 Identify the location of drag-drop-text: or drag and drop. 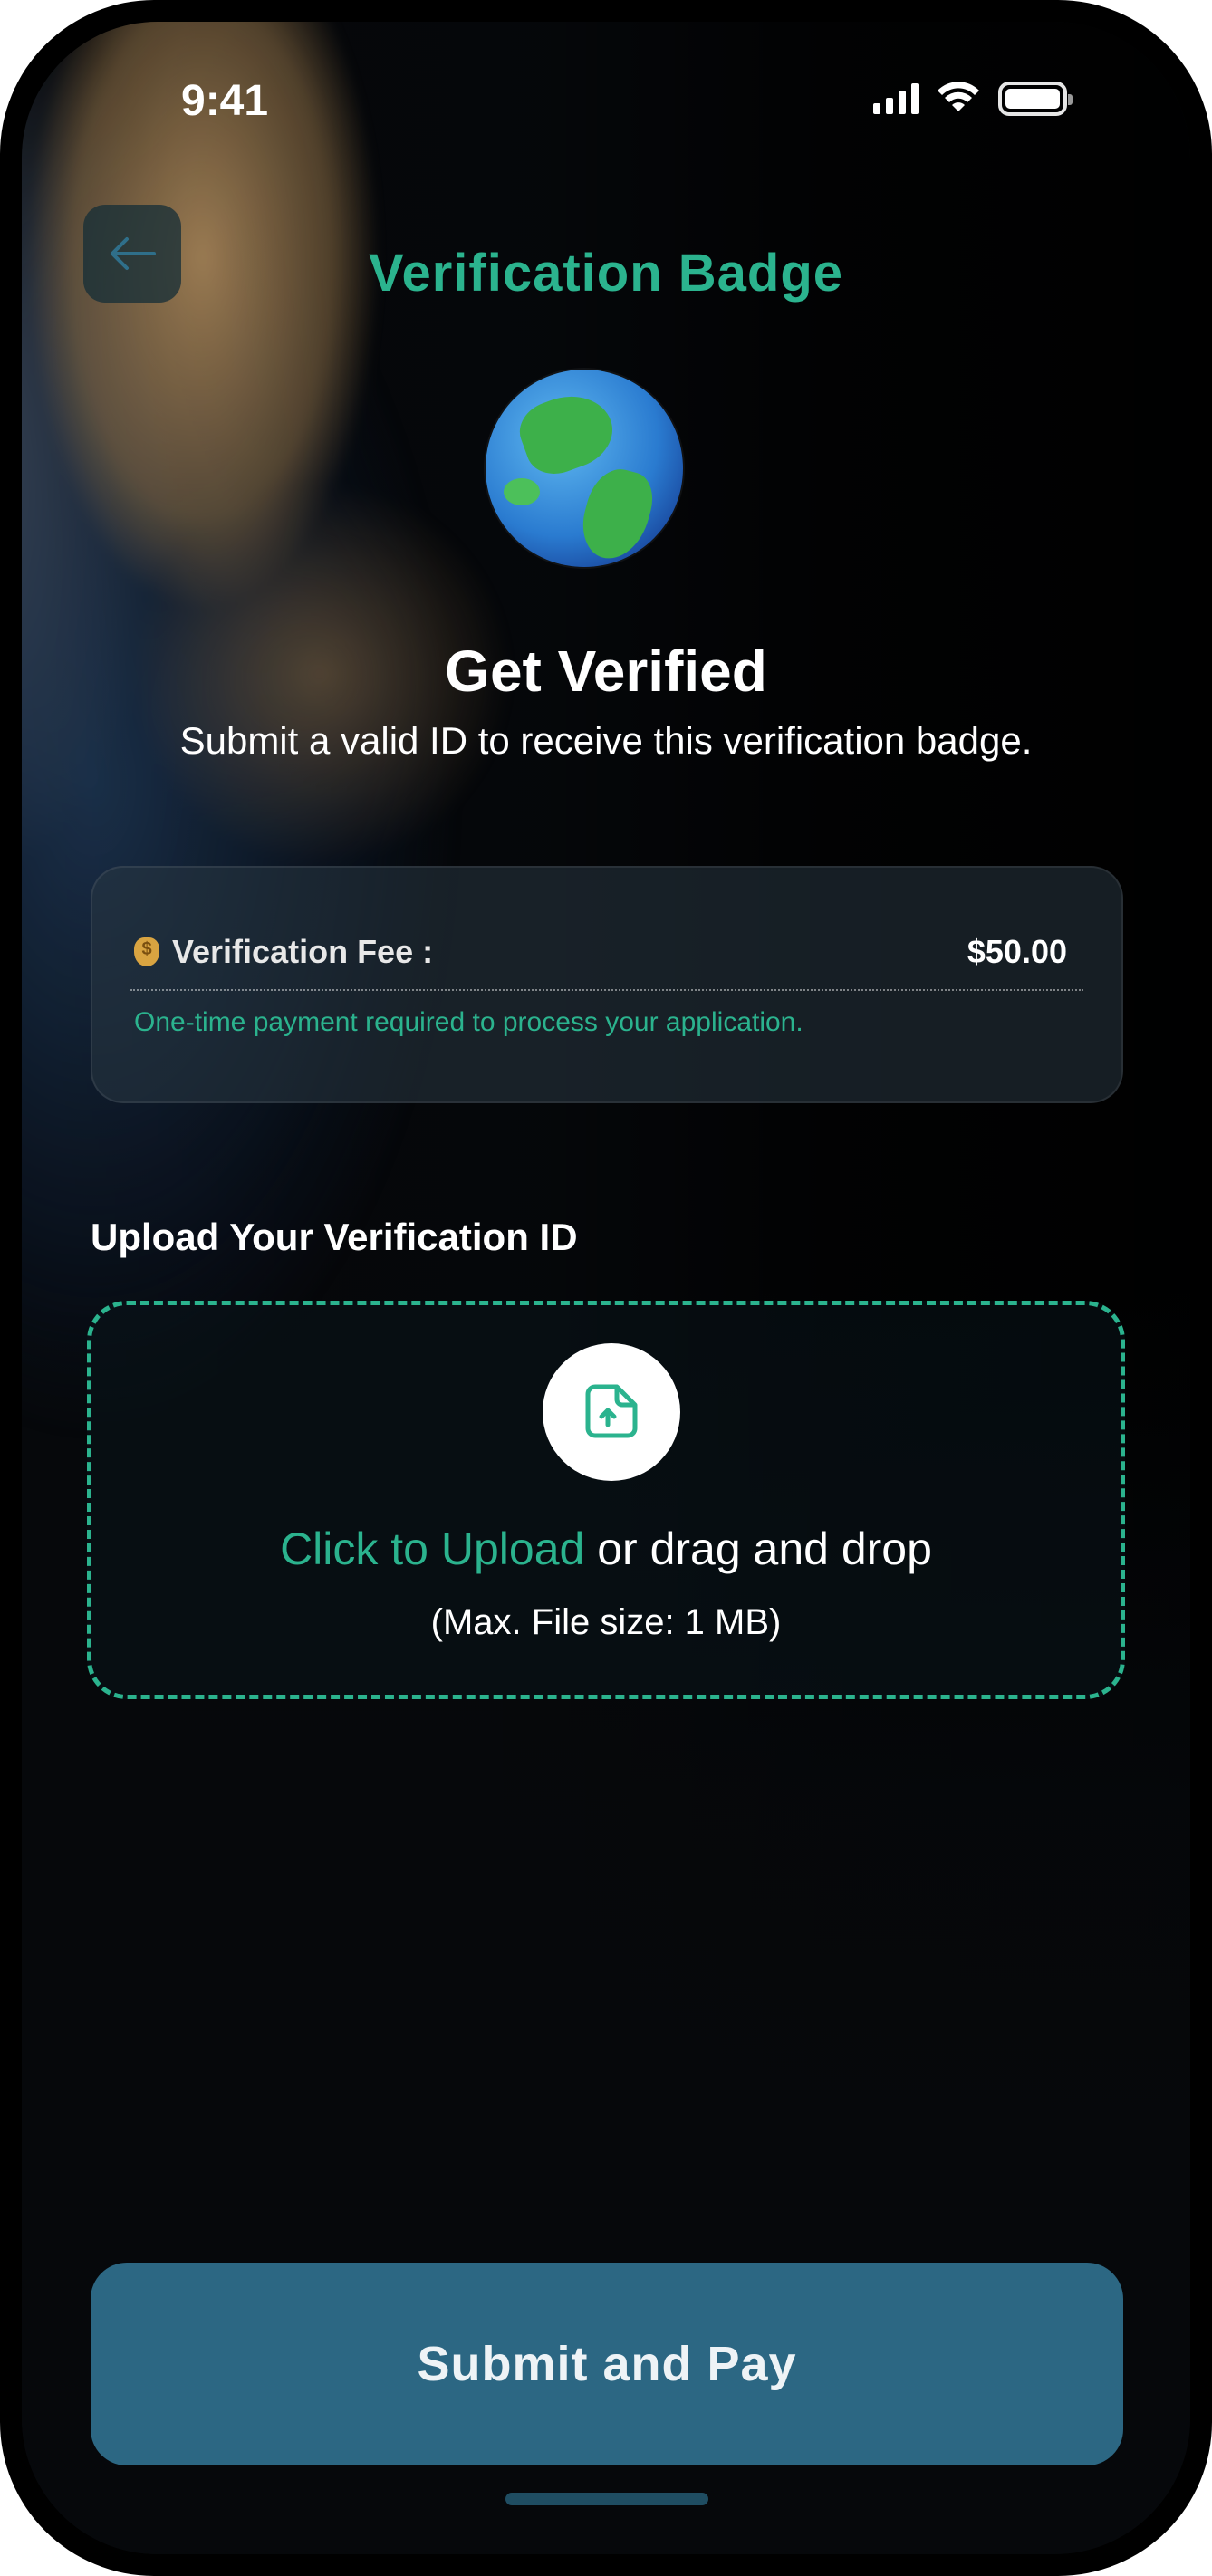
(758, 1548).